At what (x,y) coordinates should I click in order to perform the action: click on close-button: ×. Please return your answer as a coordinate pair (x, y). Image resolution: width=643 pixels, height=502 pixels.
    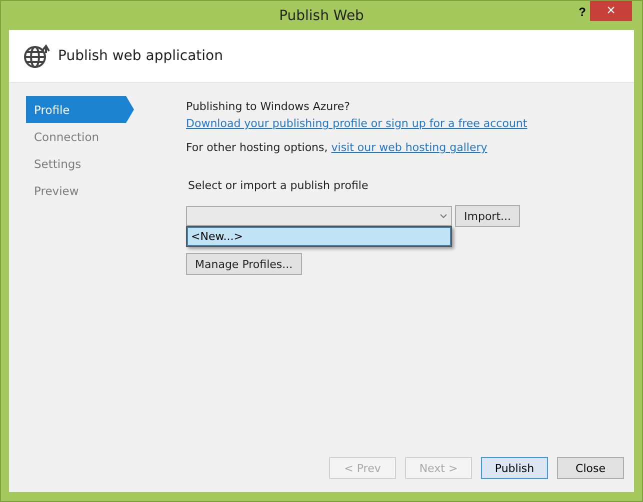
    Looking at the image, I should click on (611, 11).